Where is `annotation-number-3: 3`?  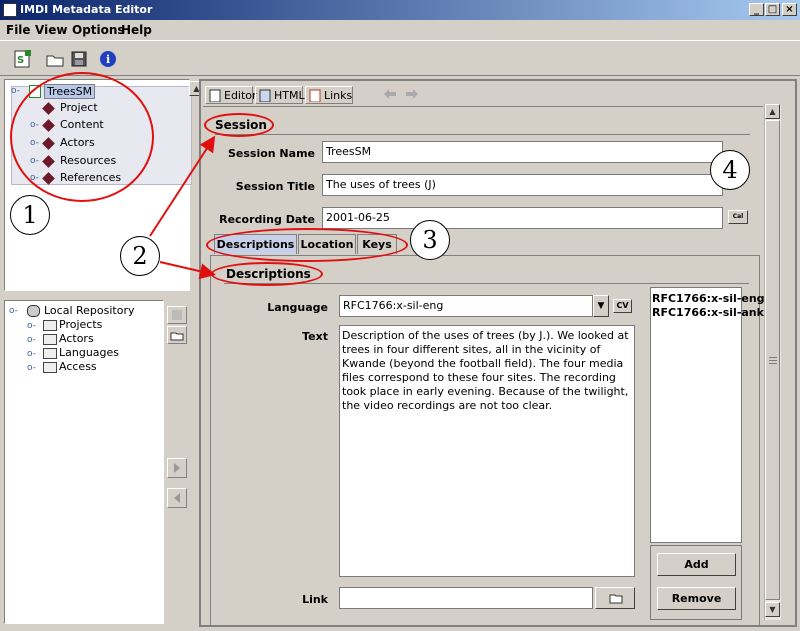 annotation-number-3: 3 is located at coordinates (430, 240).